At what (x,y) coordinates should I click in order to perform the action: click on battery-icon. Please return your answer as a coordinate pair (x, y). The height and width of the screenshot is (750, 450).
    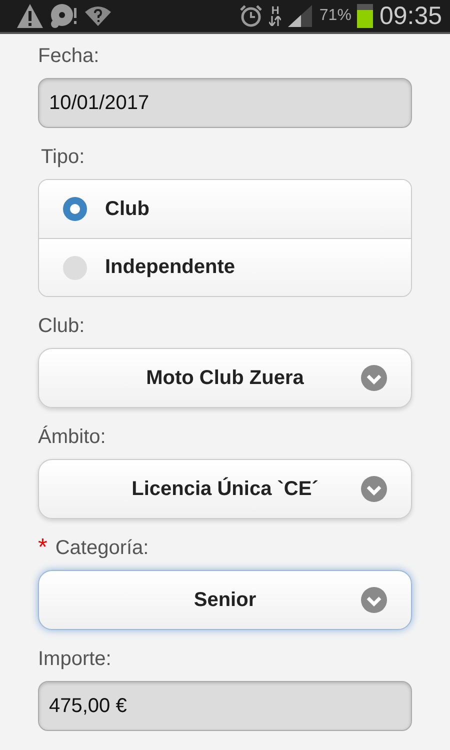
    Looking at the image, I should click on (365, 16).